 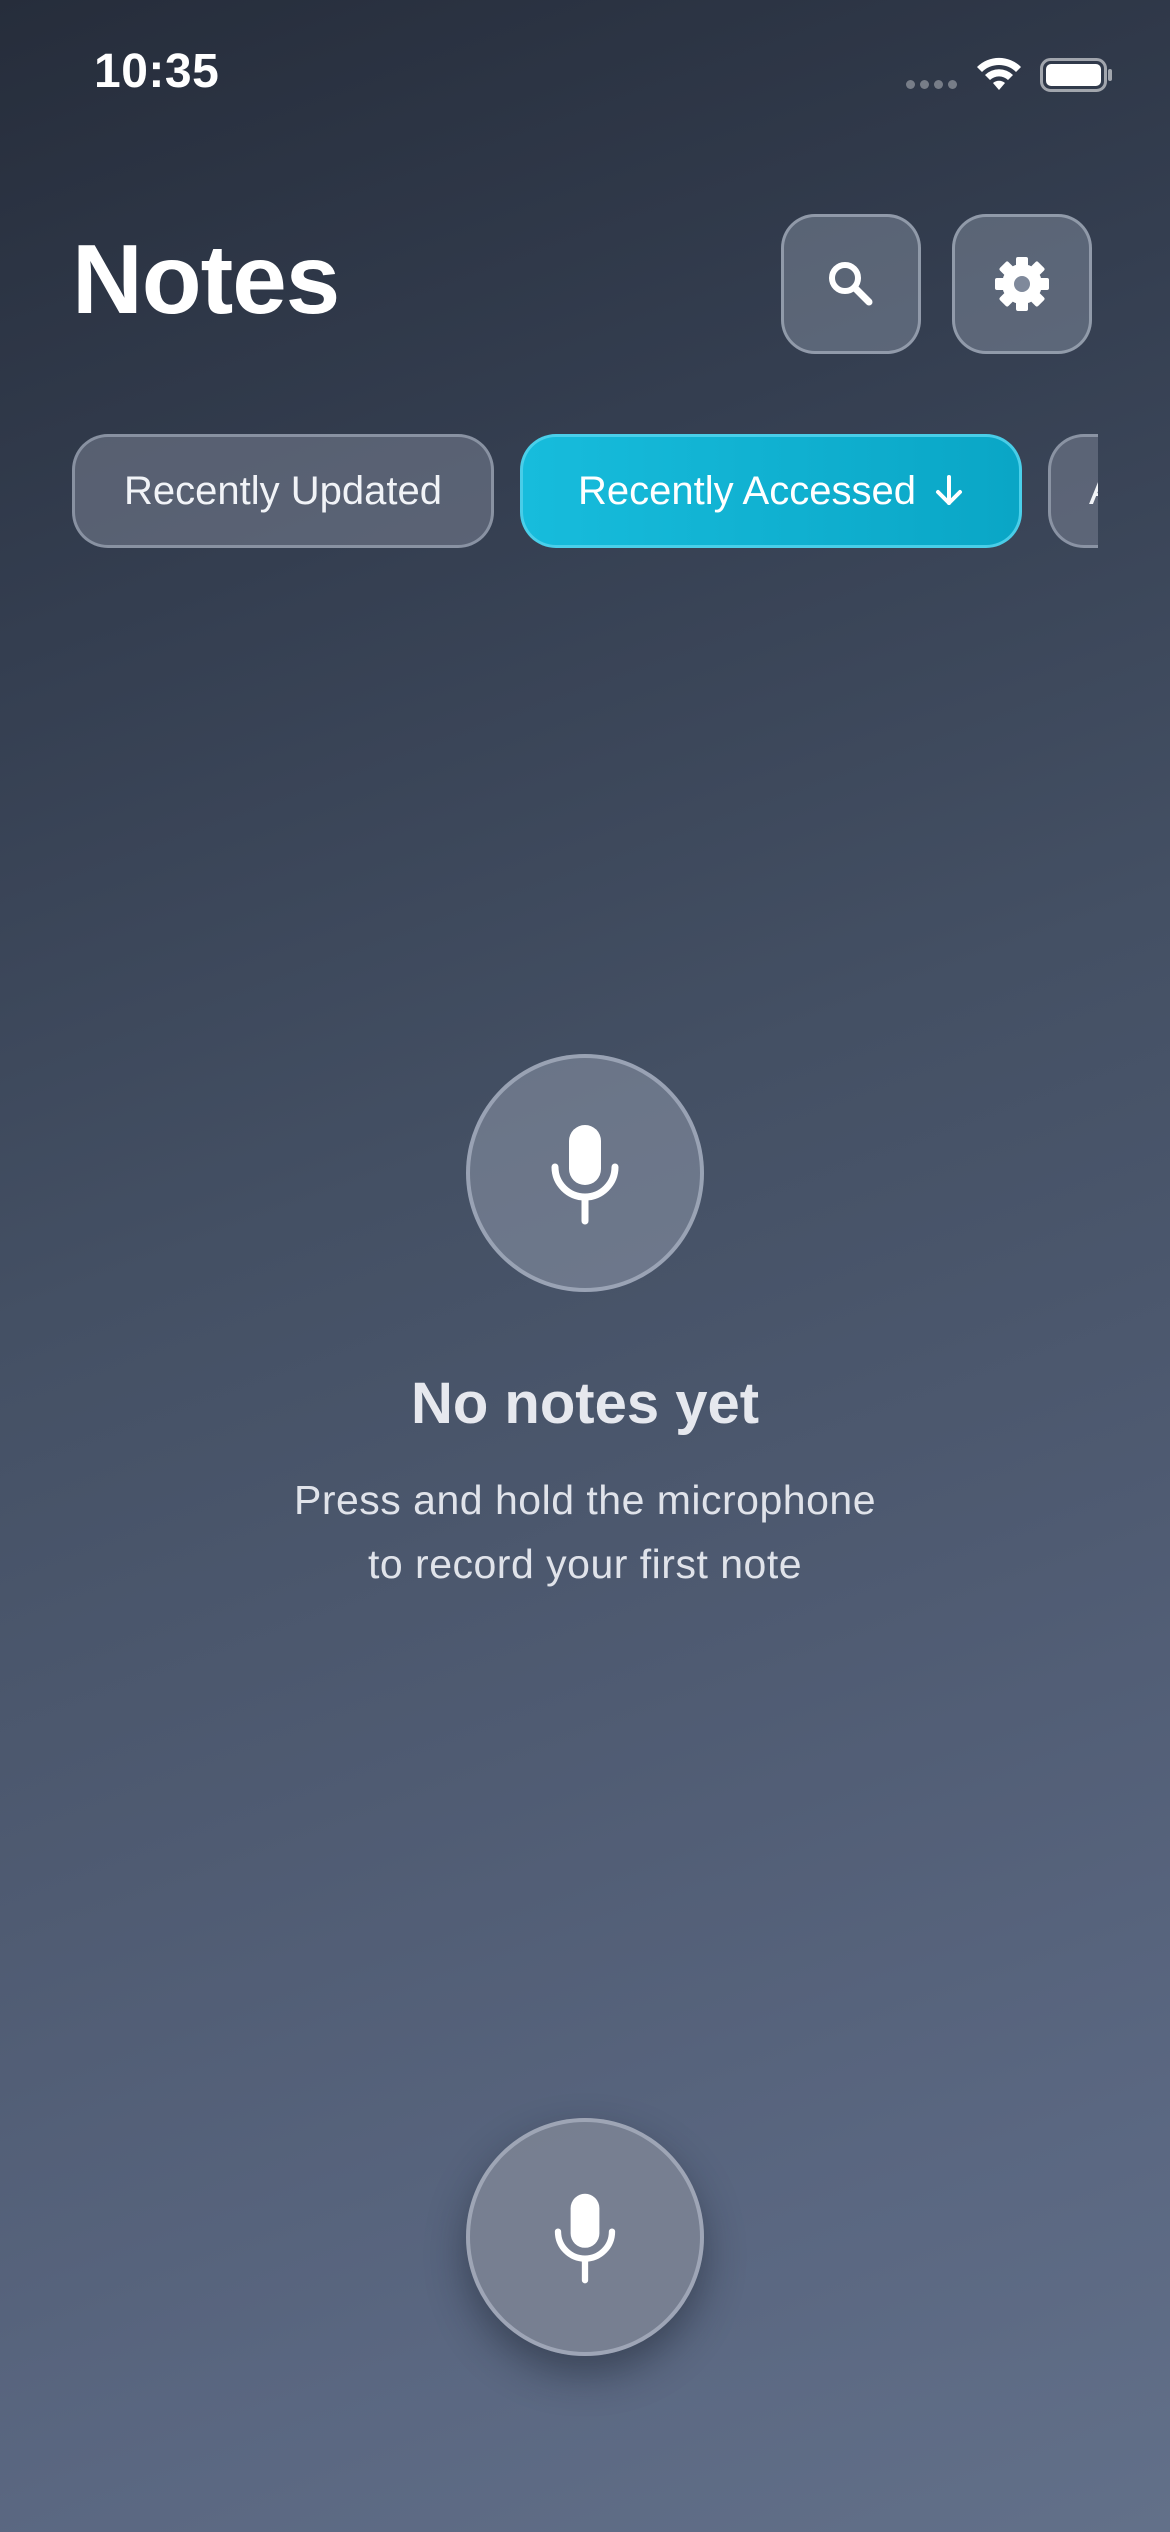 What do you see at coordinates (584, 1500) in the screenshot?
I see `empty-state-subtitle-line: Press and hold the microphone` at bounding box center [584, 1500].